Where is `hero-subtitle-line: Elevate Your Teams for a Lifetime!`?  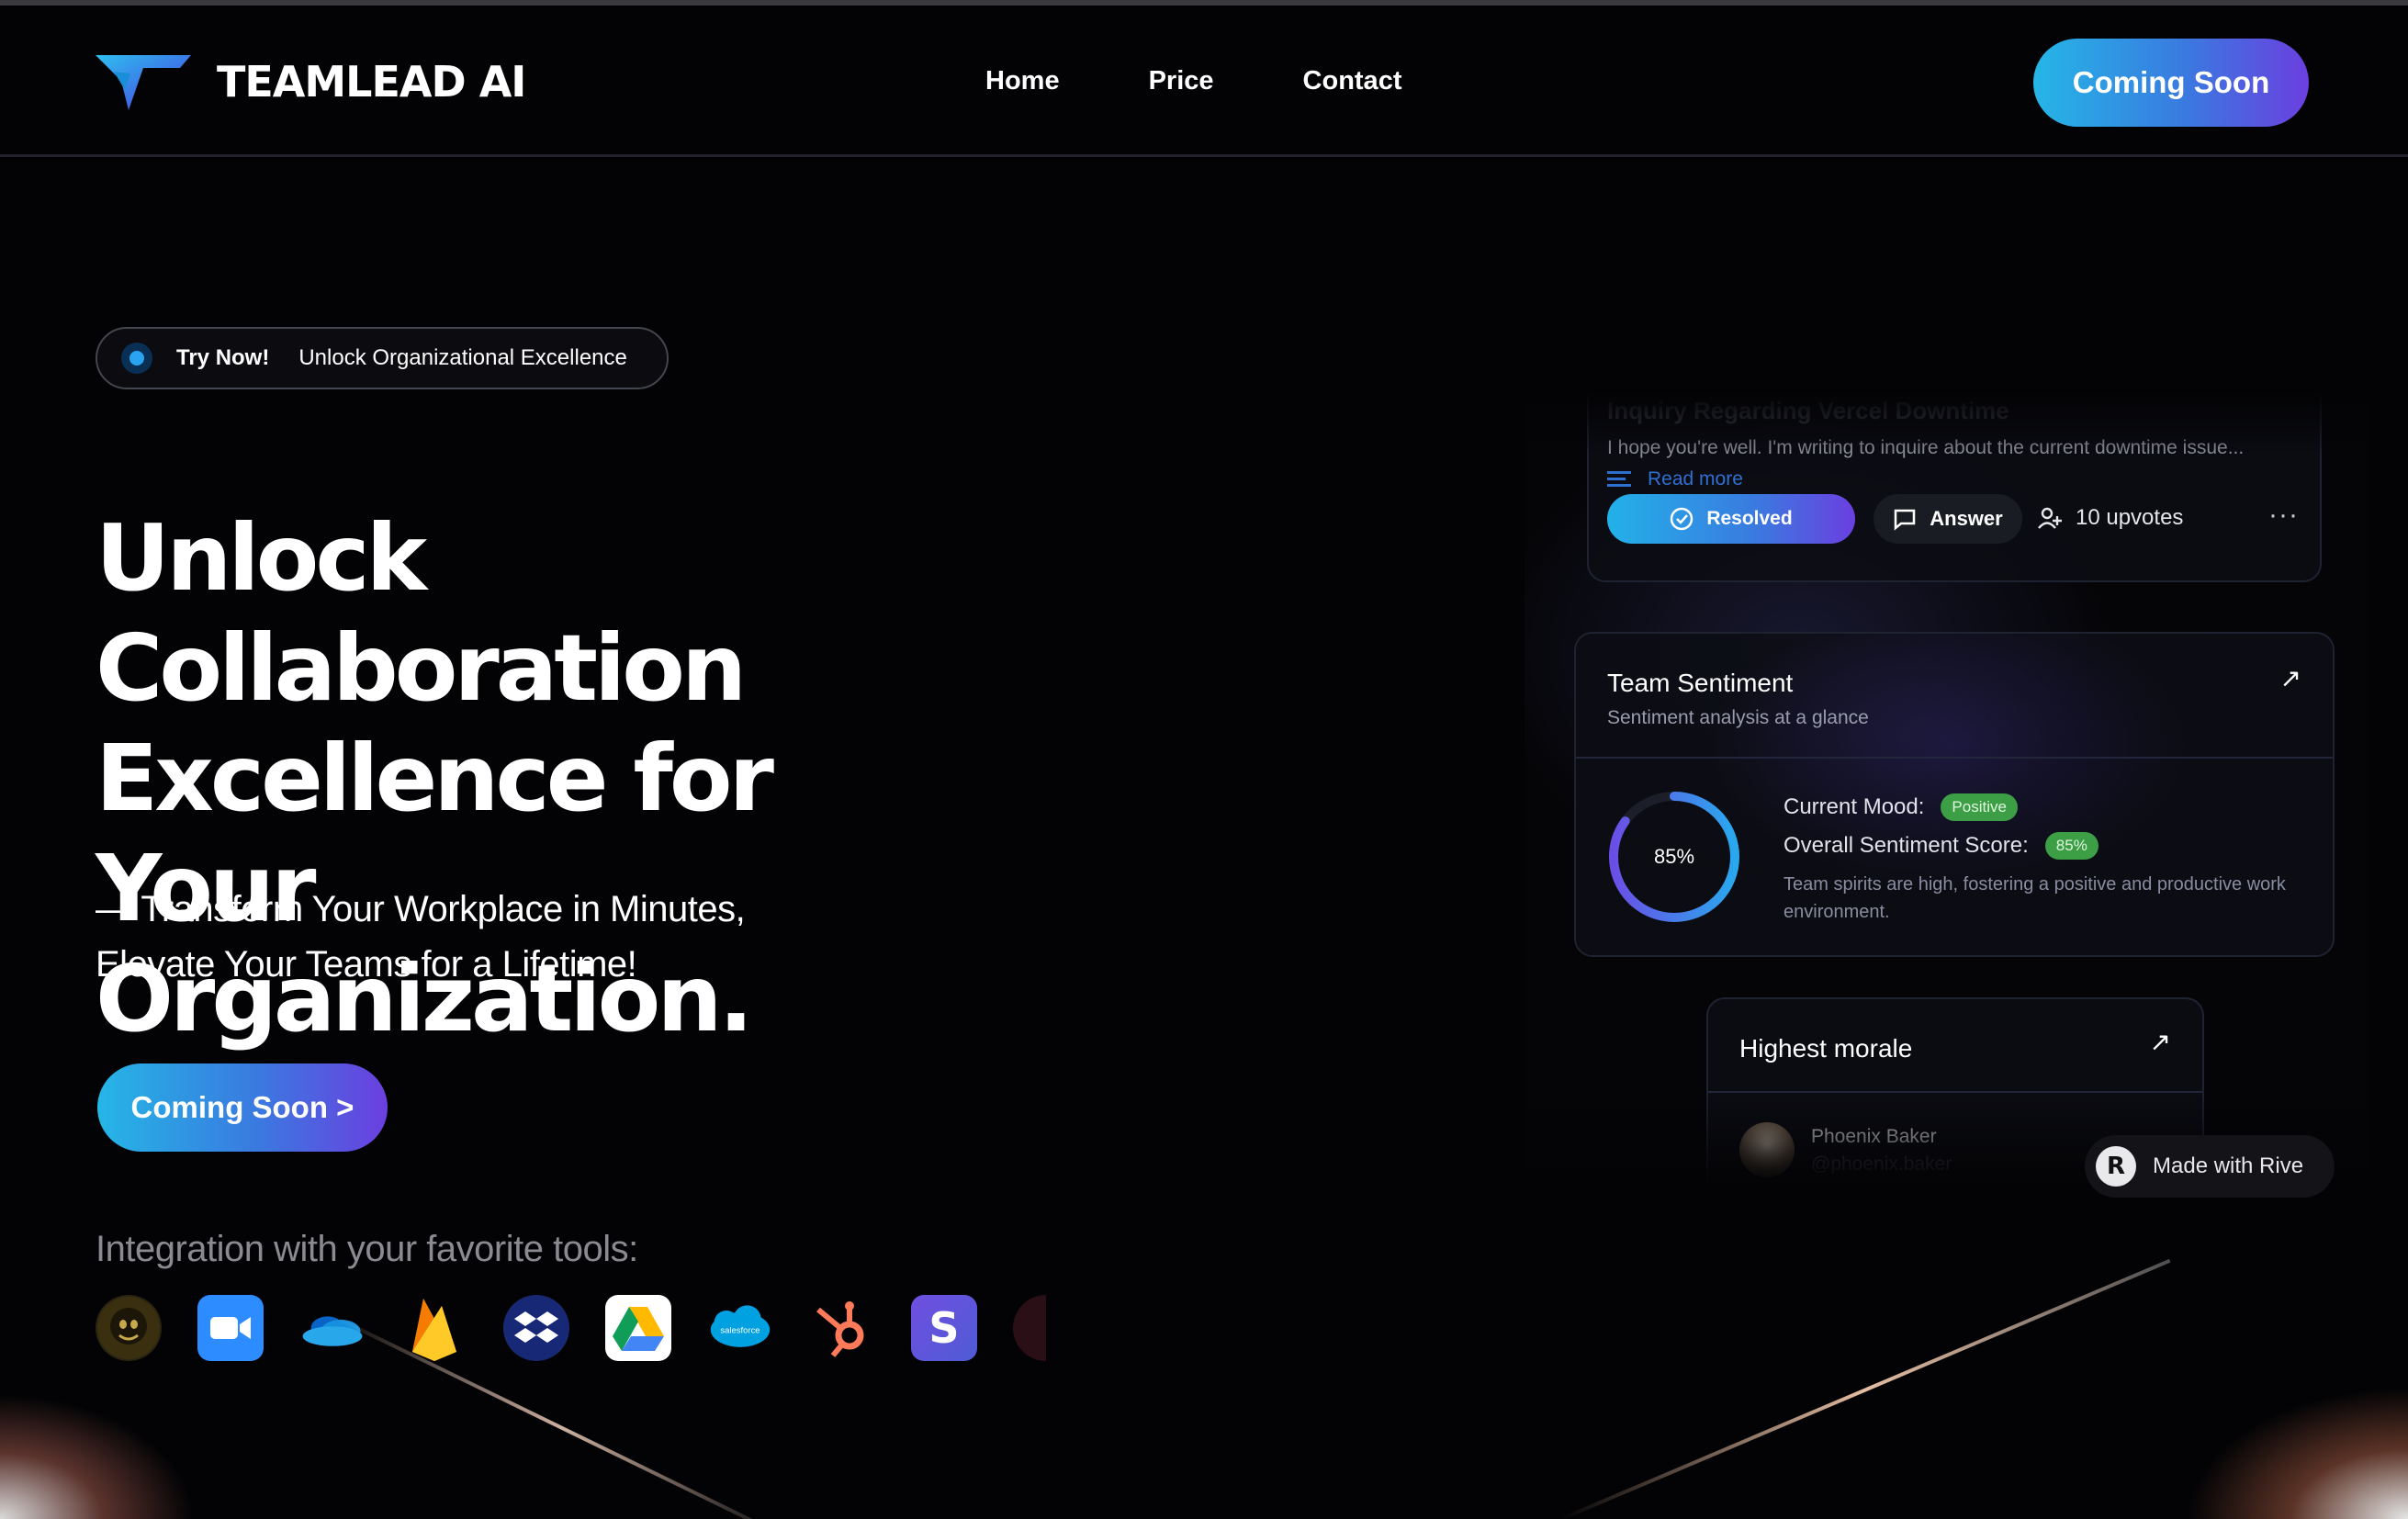 hero-subtitle-line: Elevate Your Teams for a Lifetime! is located at coordinates (366, 964).